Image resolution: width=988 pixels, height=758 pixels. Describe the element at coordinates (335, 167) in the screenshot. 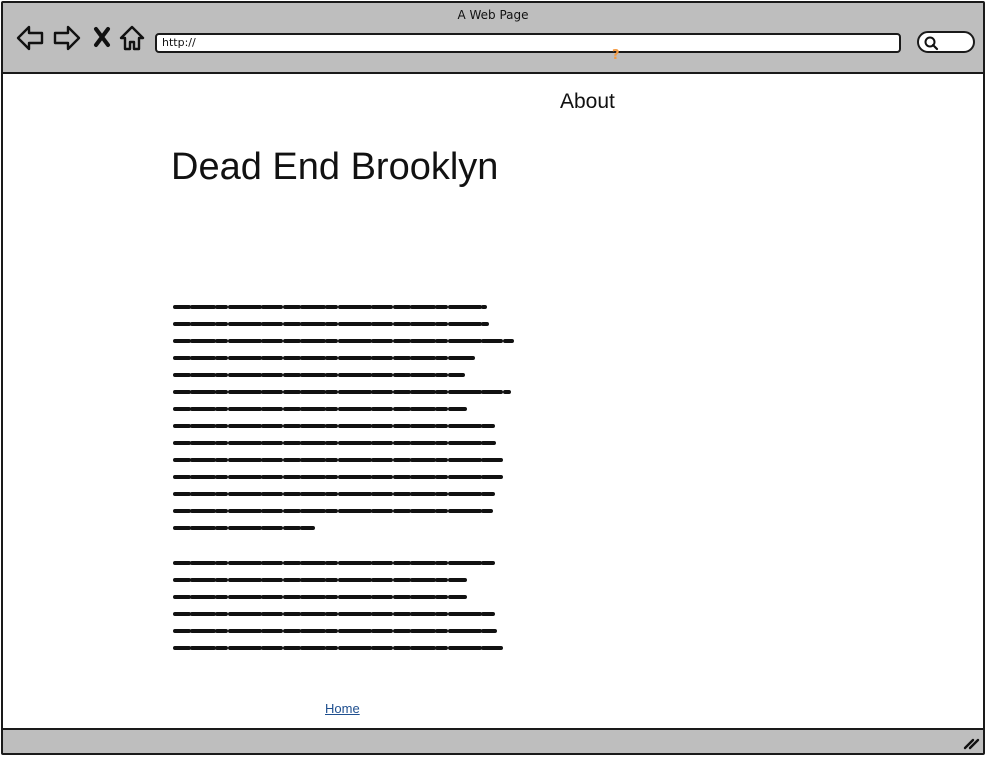

I see `page-title: Dead End Brooklyn` at that location.